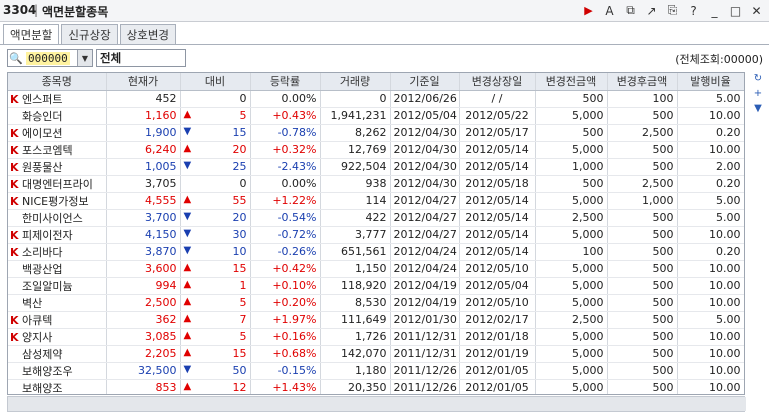 The image size is (769, 420). Describe the element at coordinates (57, 184) in the screenshot. I see `cell-name: K 대명엔터프라이` at that location.